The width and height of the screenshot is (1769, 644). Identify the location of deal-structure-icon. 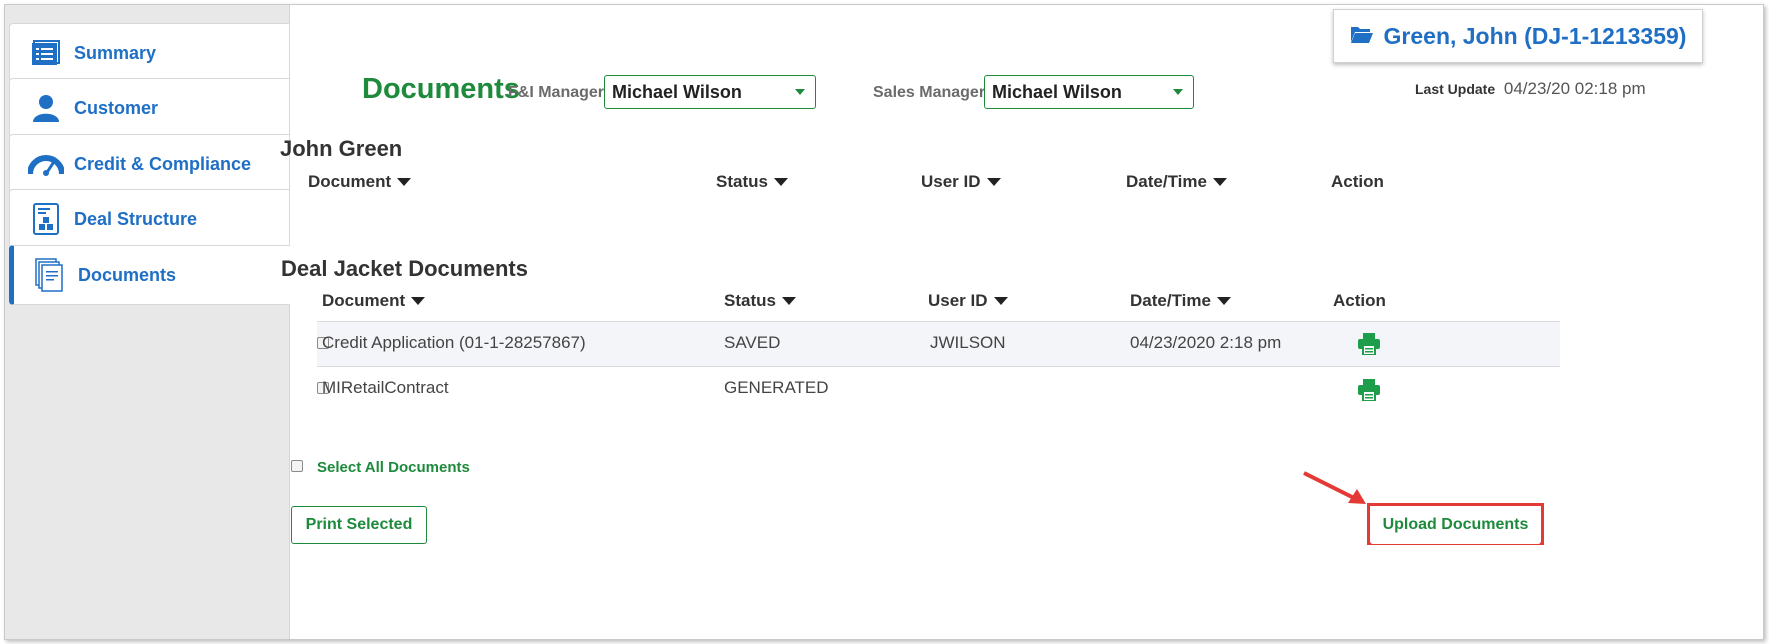
(46, 219).